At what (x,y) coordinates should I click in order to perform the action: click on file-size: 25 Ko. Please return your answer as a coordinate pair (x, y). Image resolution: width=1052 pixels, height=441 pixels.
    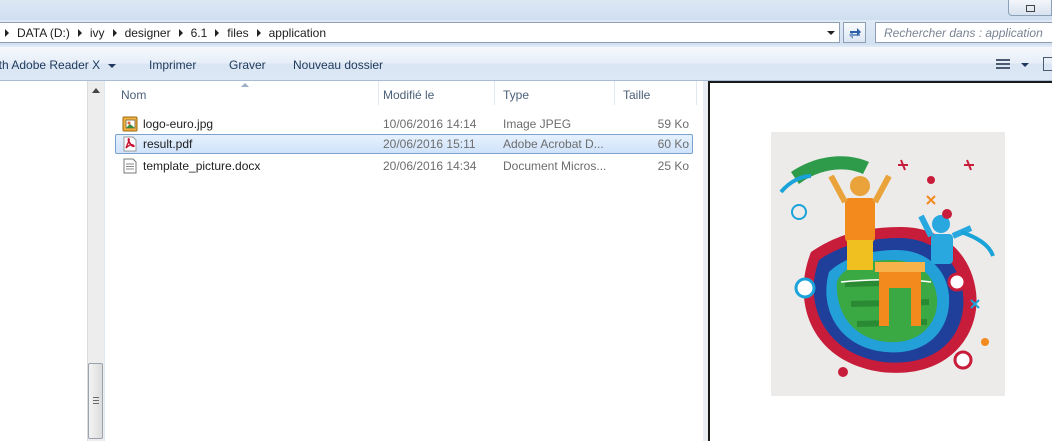
    Looking at the image, I should click on (673, 166).